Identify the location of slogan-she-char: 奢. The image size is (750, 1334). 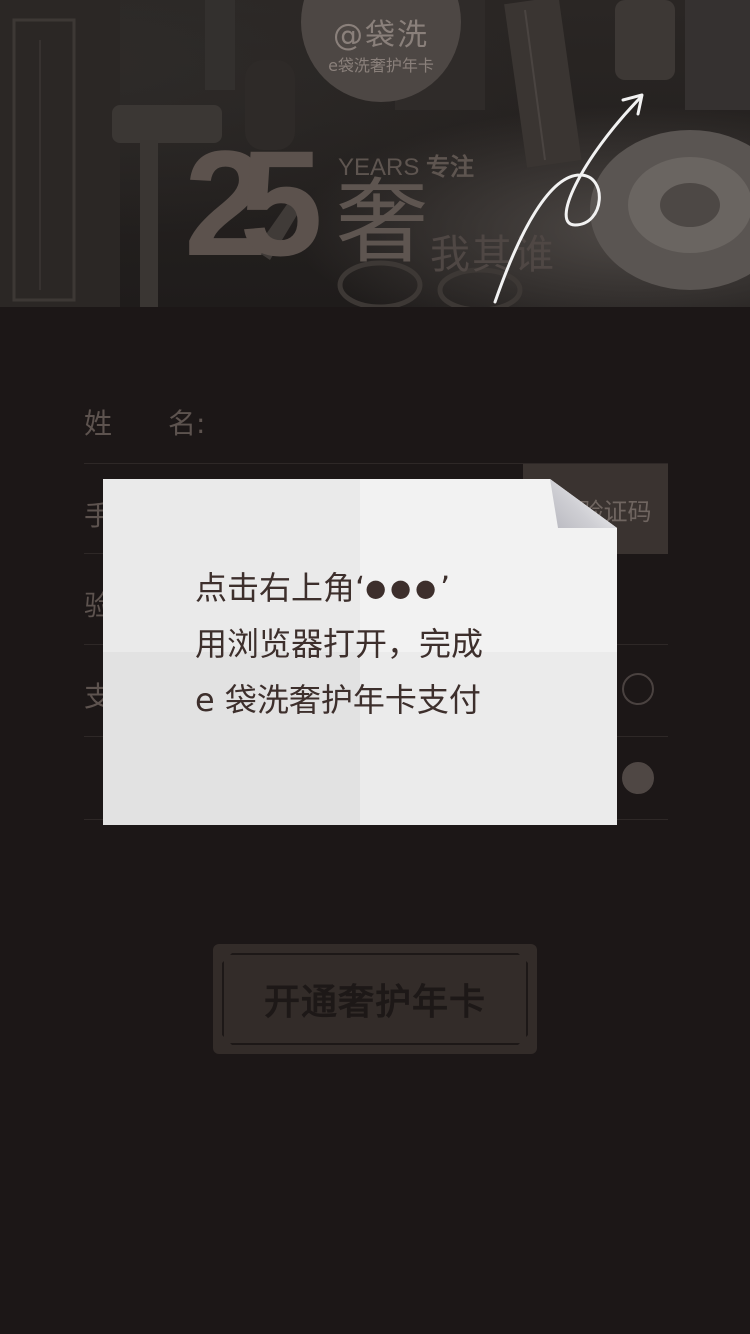
(382, 222).